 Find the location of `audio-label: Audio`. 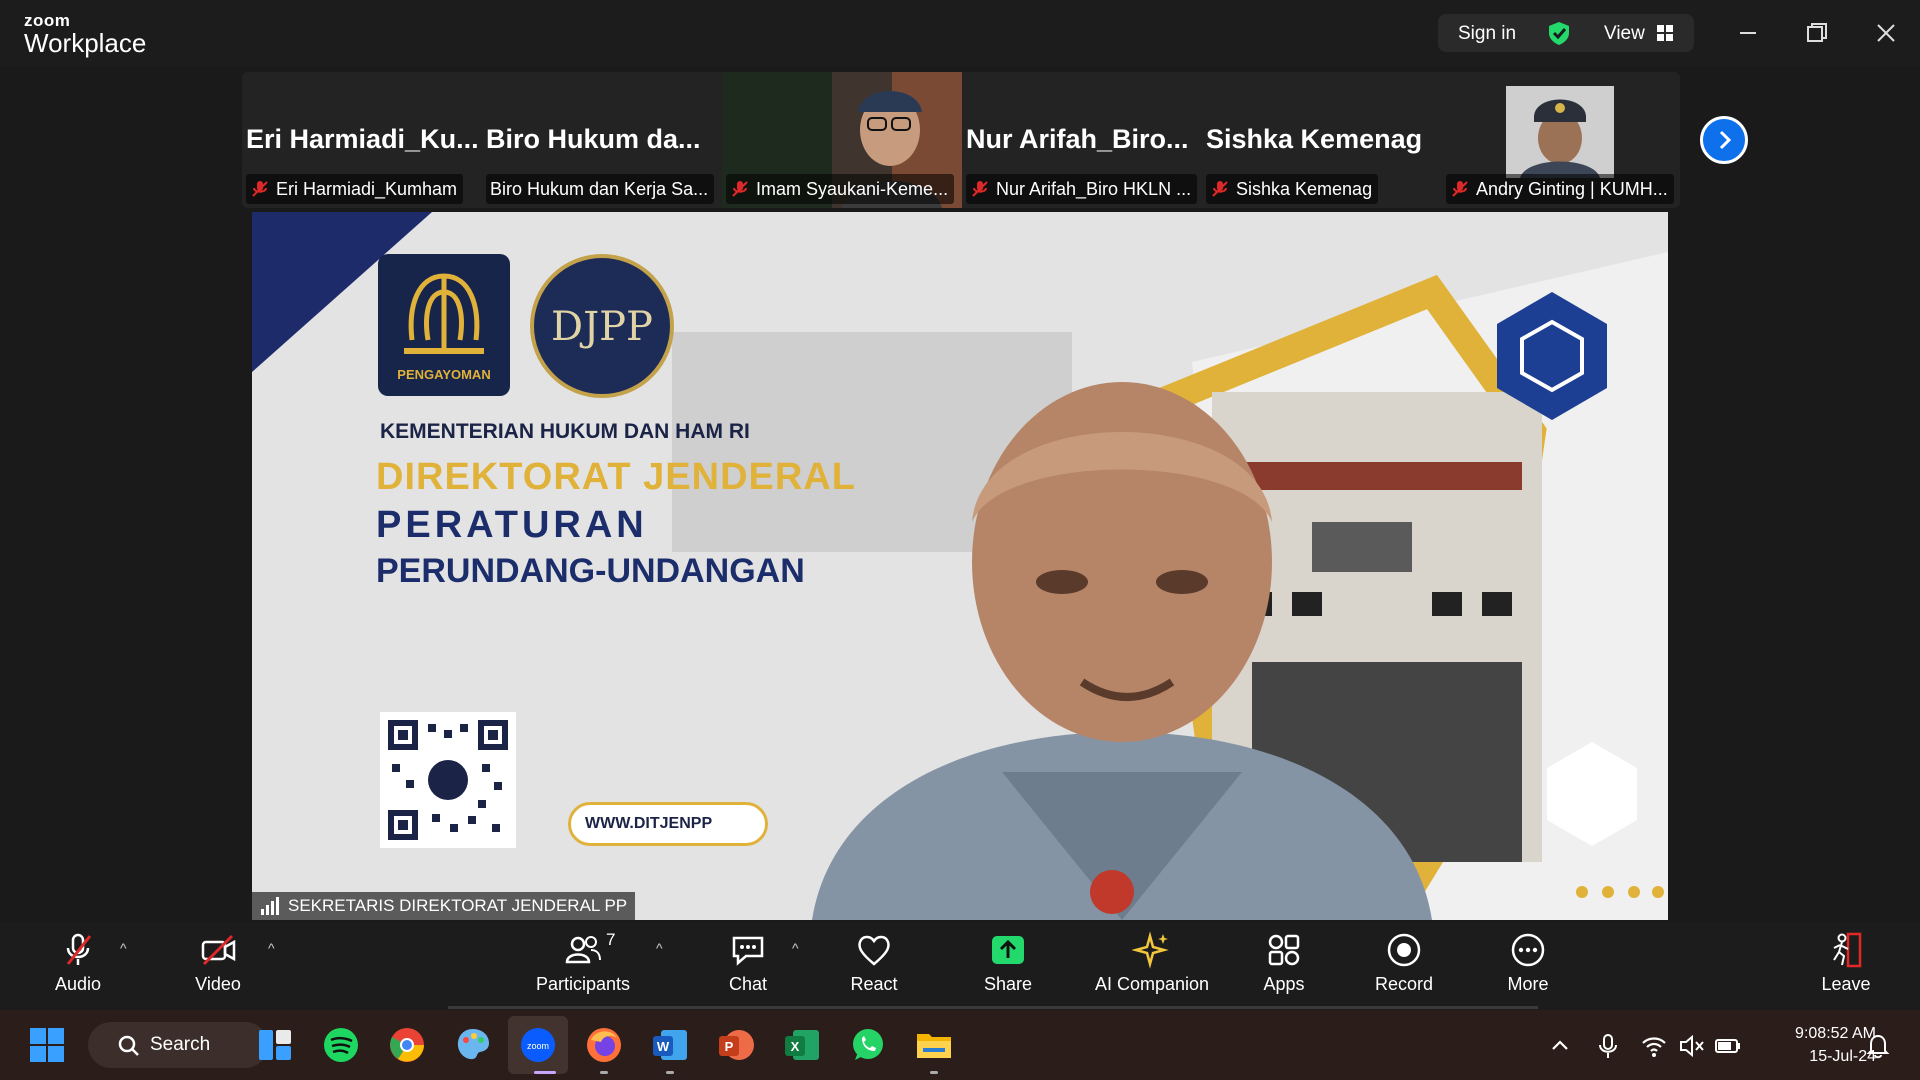

audio-label: Audio is located at coordinates (78, 984).